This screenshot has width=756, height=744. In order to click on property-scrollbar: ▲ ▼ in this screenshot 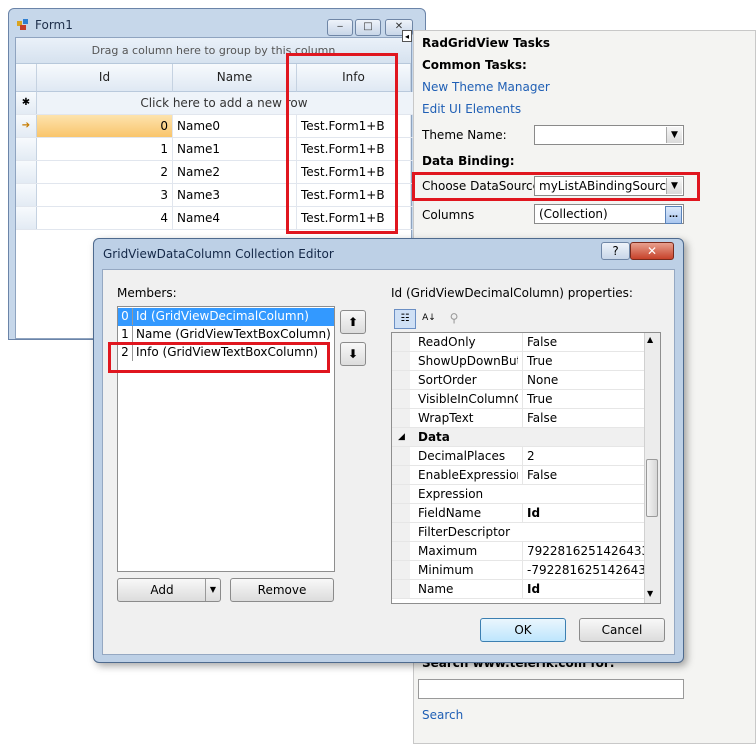, I will do `click(652, 468)`.